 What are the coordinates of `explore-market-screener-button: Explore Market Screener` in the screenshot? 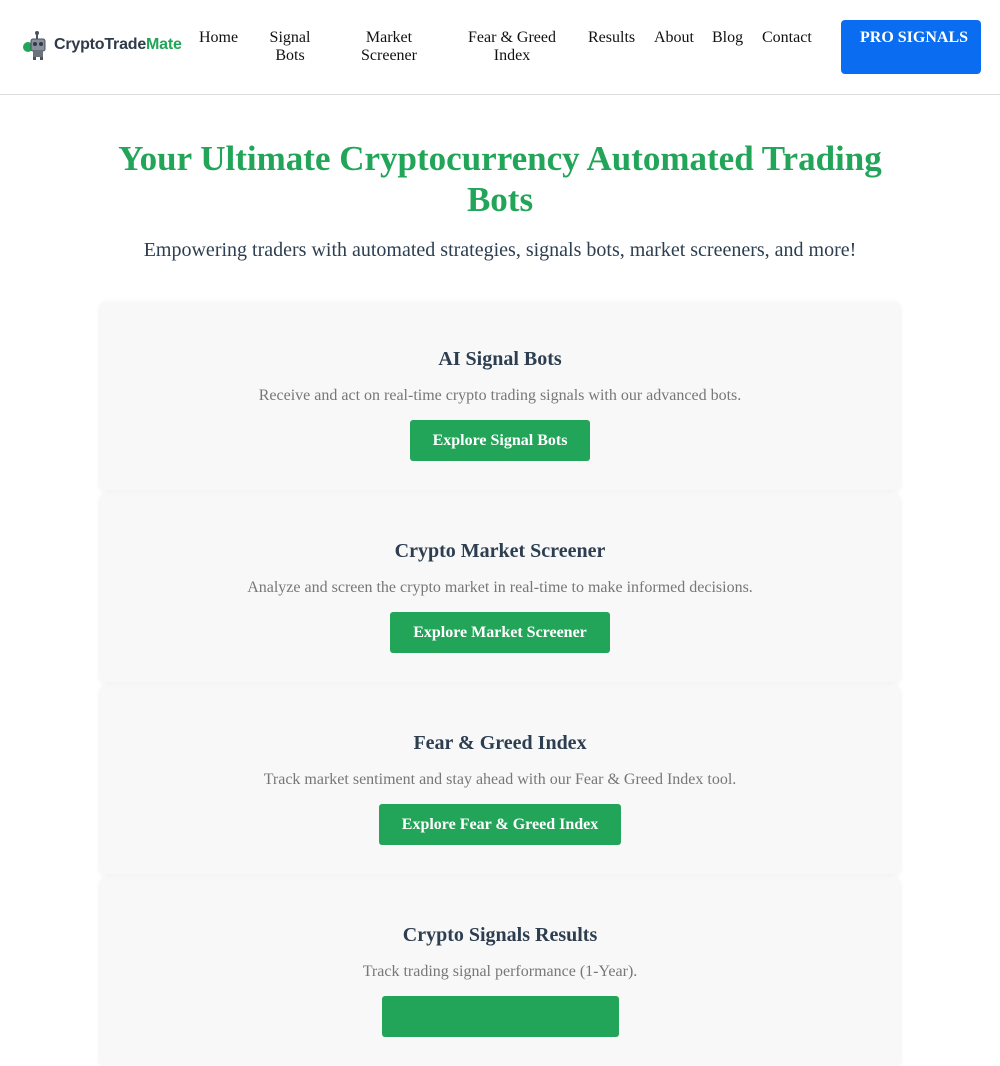 It's located at (500, 632).